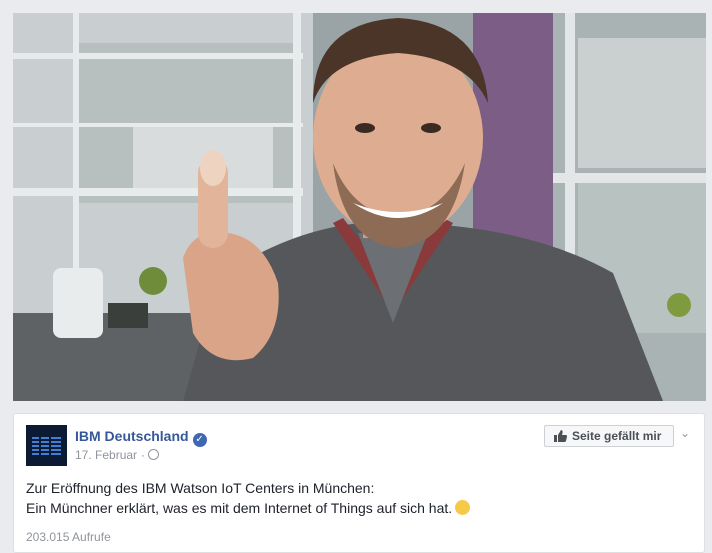  I want to click on post-meta: 17. Februar ·, so click(117, 455).